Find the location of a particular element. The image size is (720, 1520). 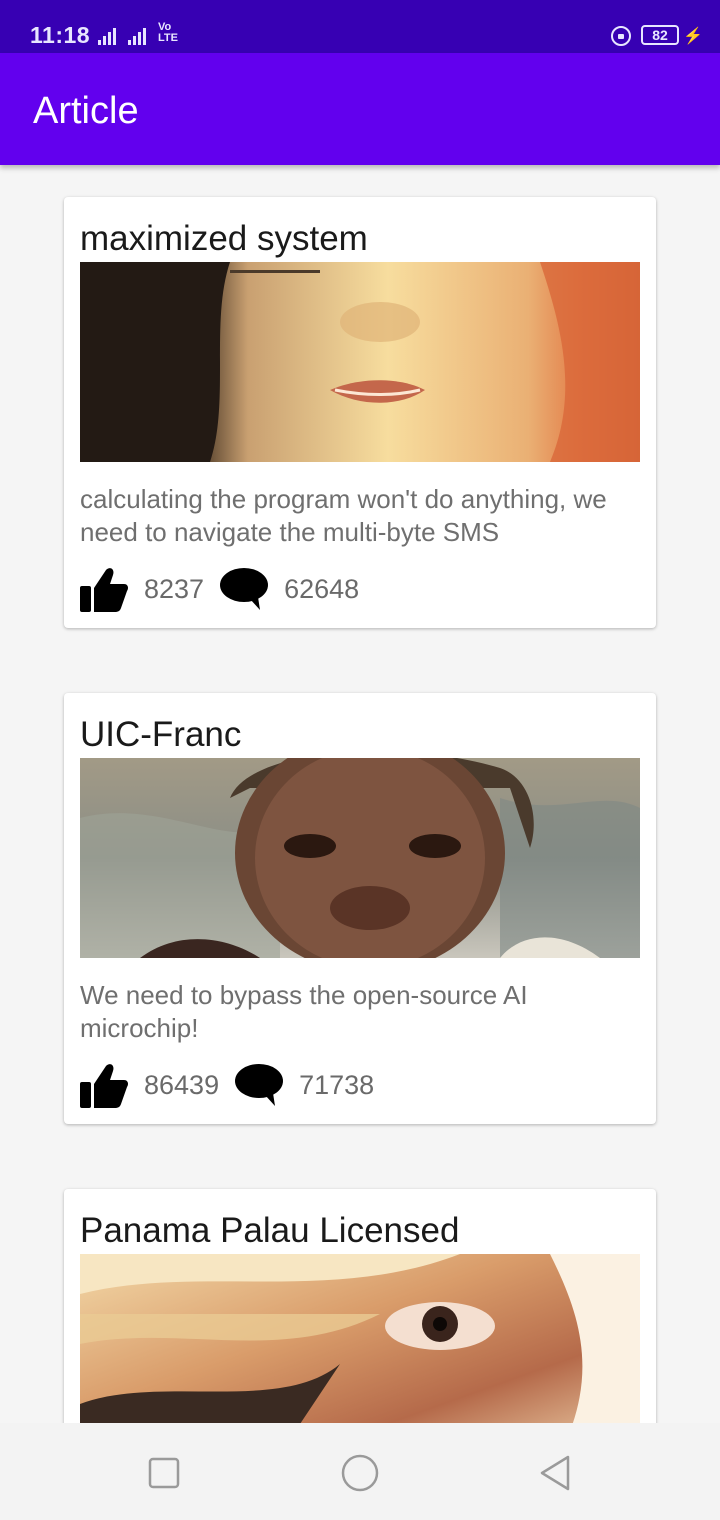

app-bar: Article is located at coordinates (360, 109).